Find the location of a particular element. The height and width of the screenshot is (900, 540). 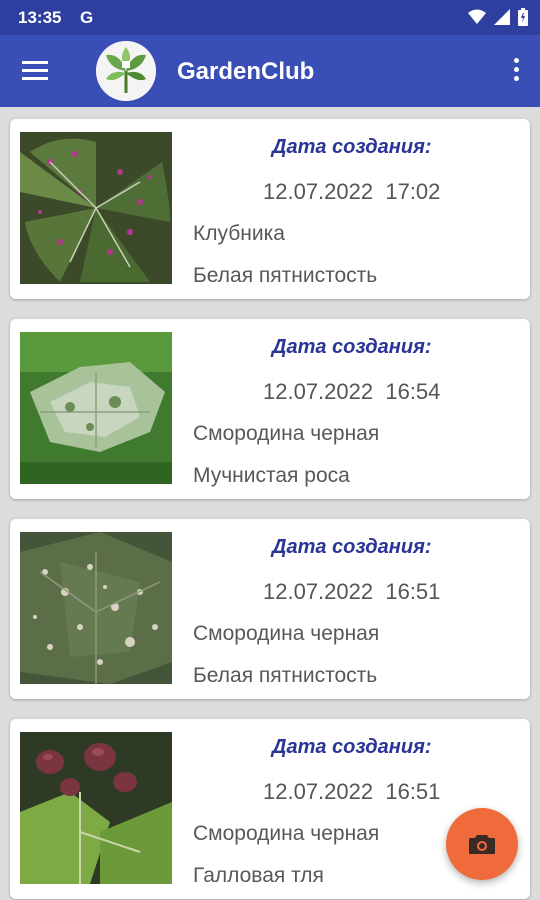

app-bar: GardenClub is located at coordinates (270, 71).